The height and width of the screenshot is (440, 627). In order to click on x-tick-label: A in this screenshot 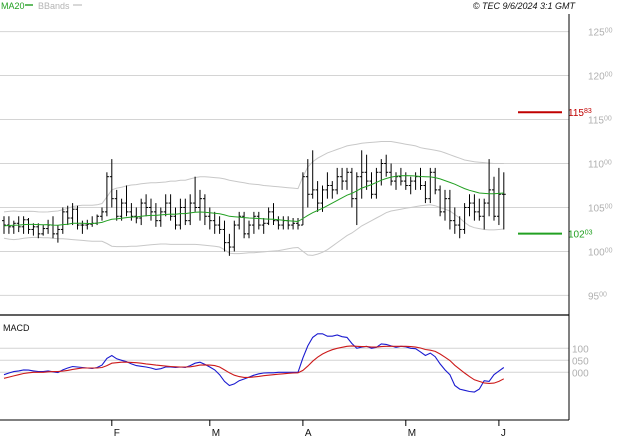, I will do `click(308, 433)`.